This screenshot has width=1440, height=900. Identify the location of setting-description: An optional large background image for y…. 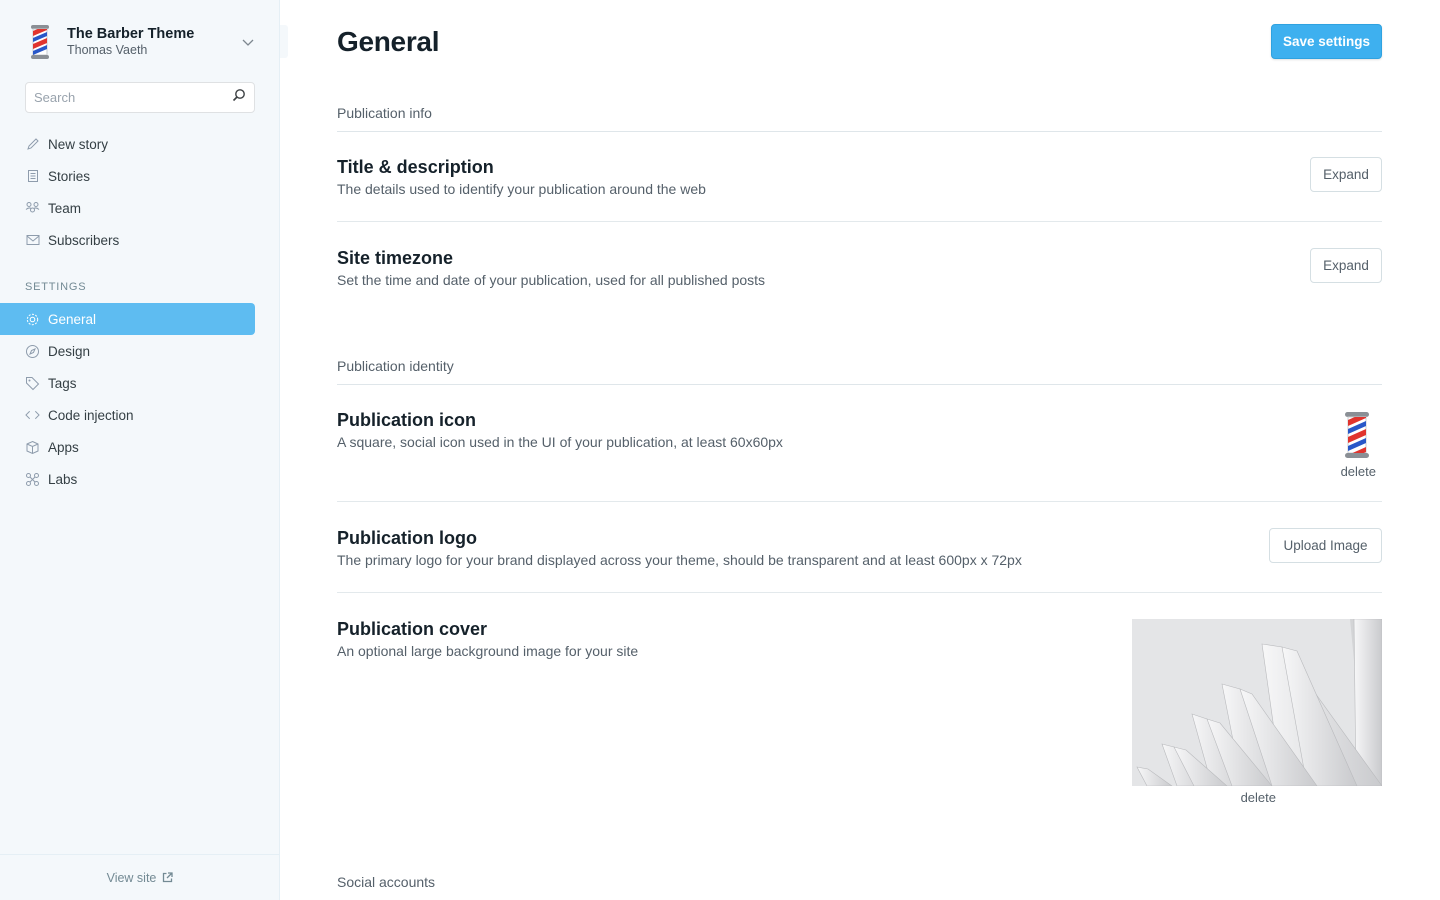
(488, 651).